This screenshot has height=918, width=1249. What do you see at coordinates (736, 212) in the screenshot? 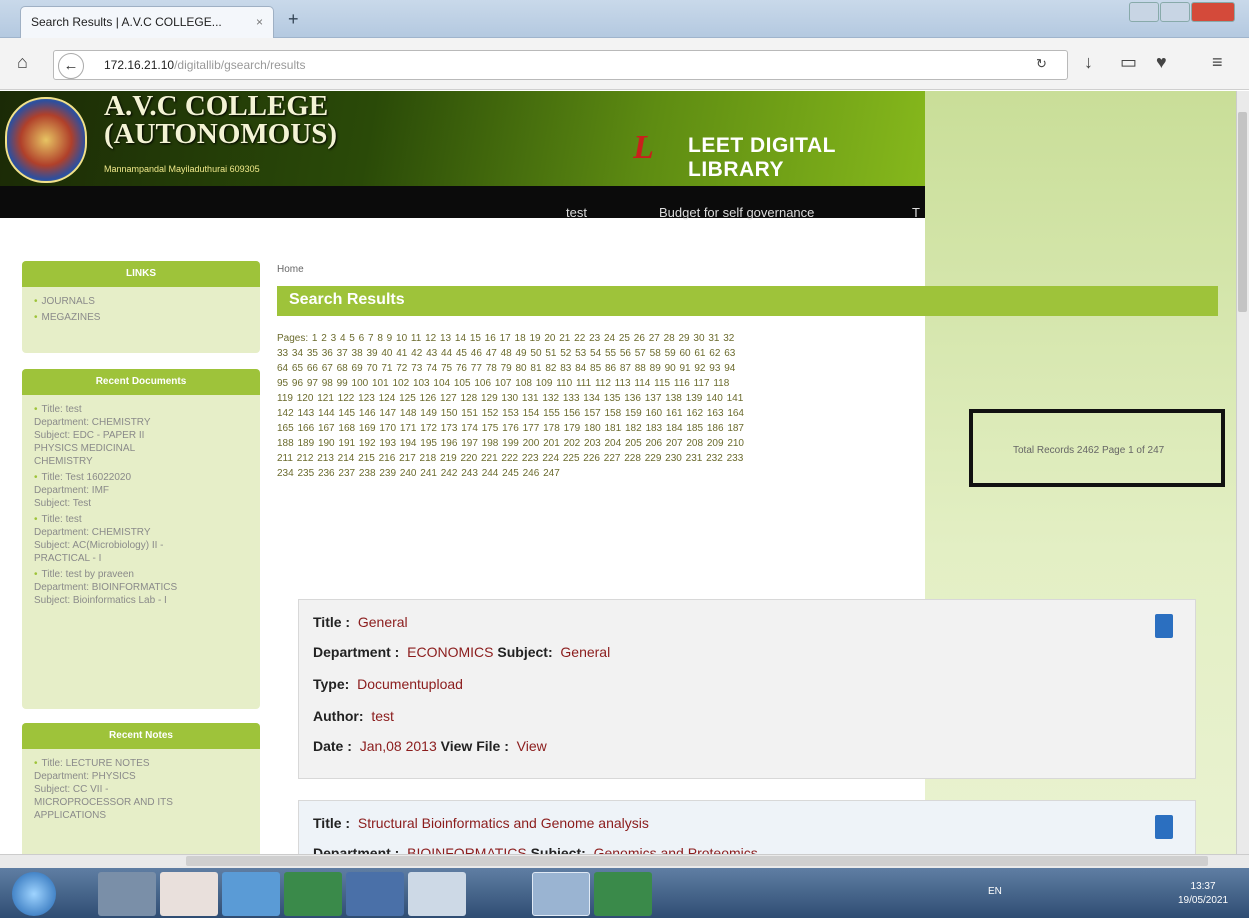
I see `nav-item-budget: Budget for self governance` at bounding box center [736, 212].